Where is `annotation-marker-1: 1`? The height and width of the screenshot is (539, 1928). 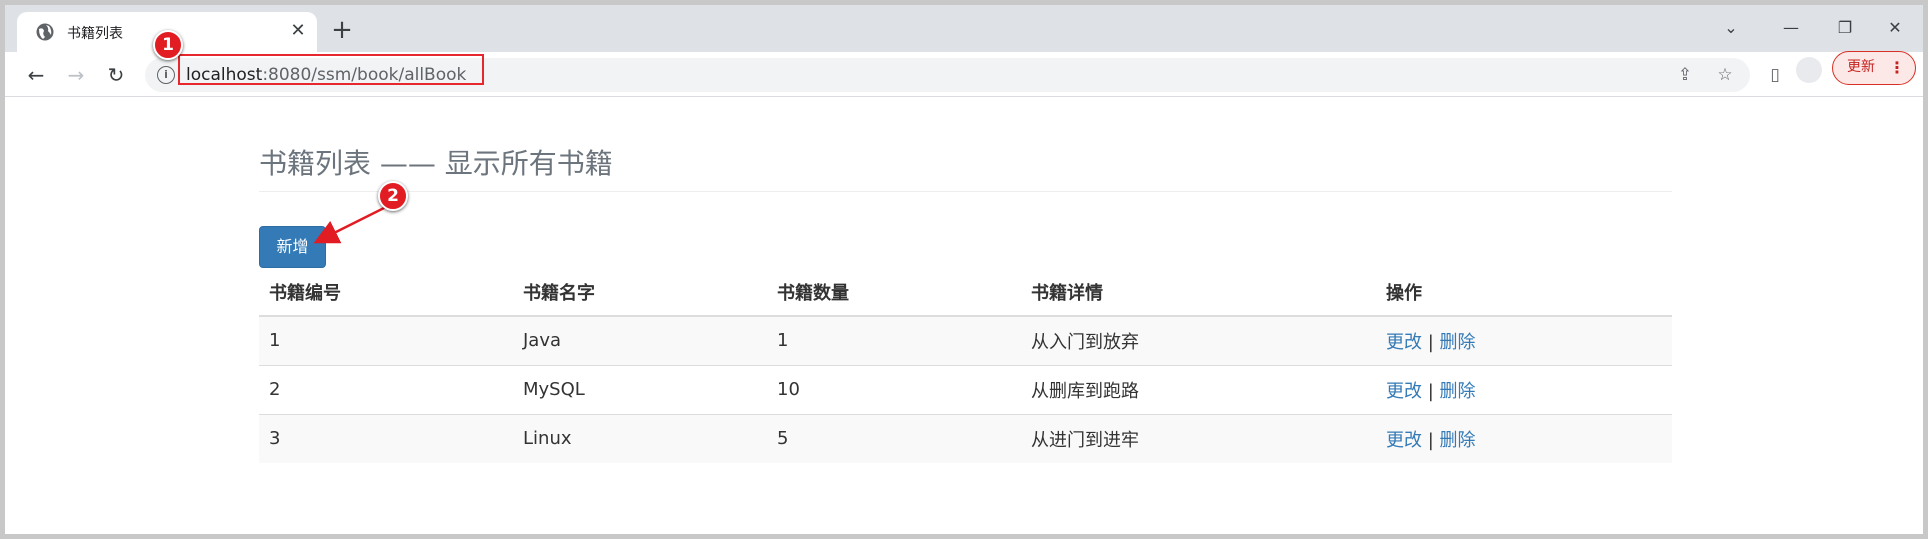
annotation-marker-1: 1 is located at coordinates (168, 45).